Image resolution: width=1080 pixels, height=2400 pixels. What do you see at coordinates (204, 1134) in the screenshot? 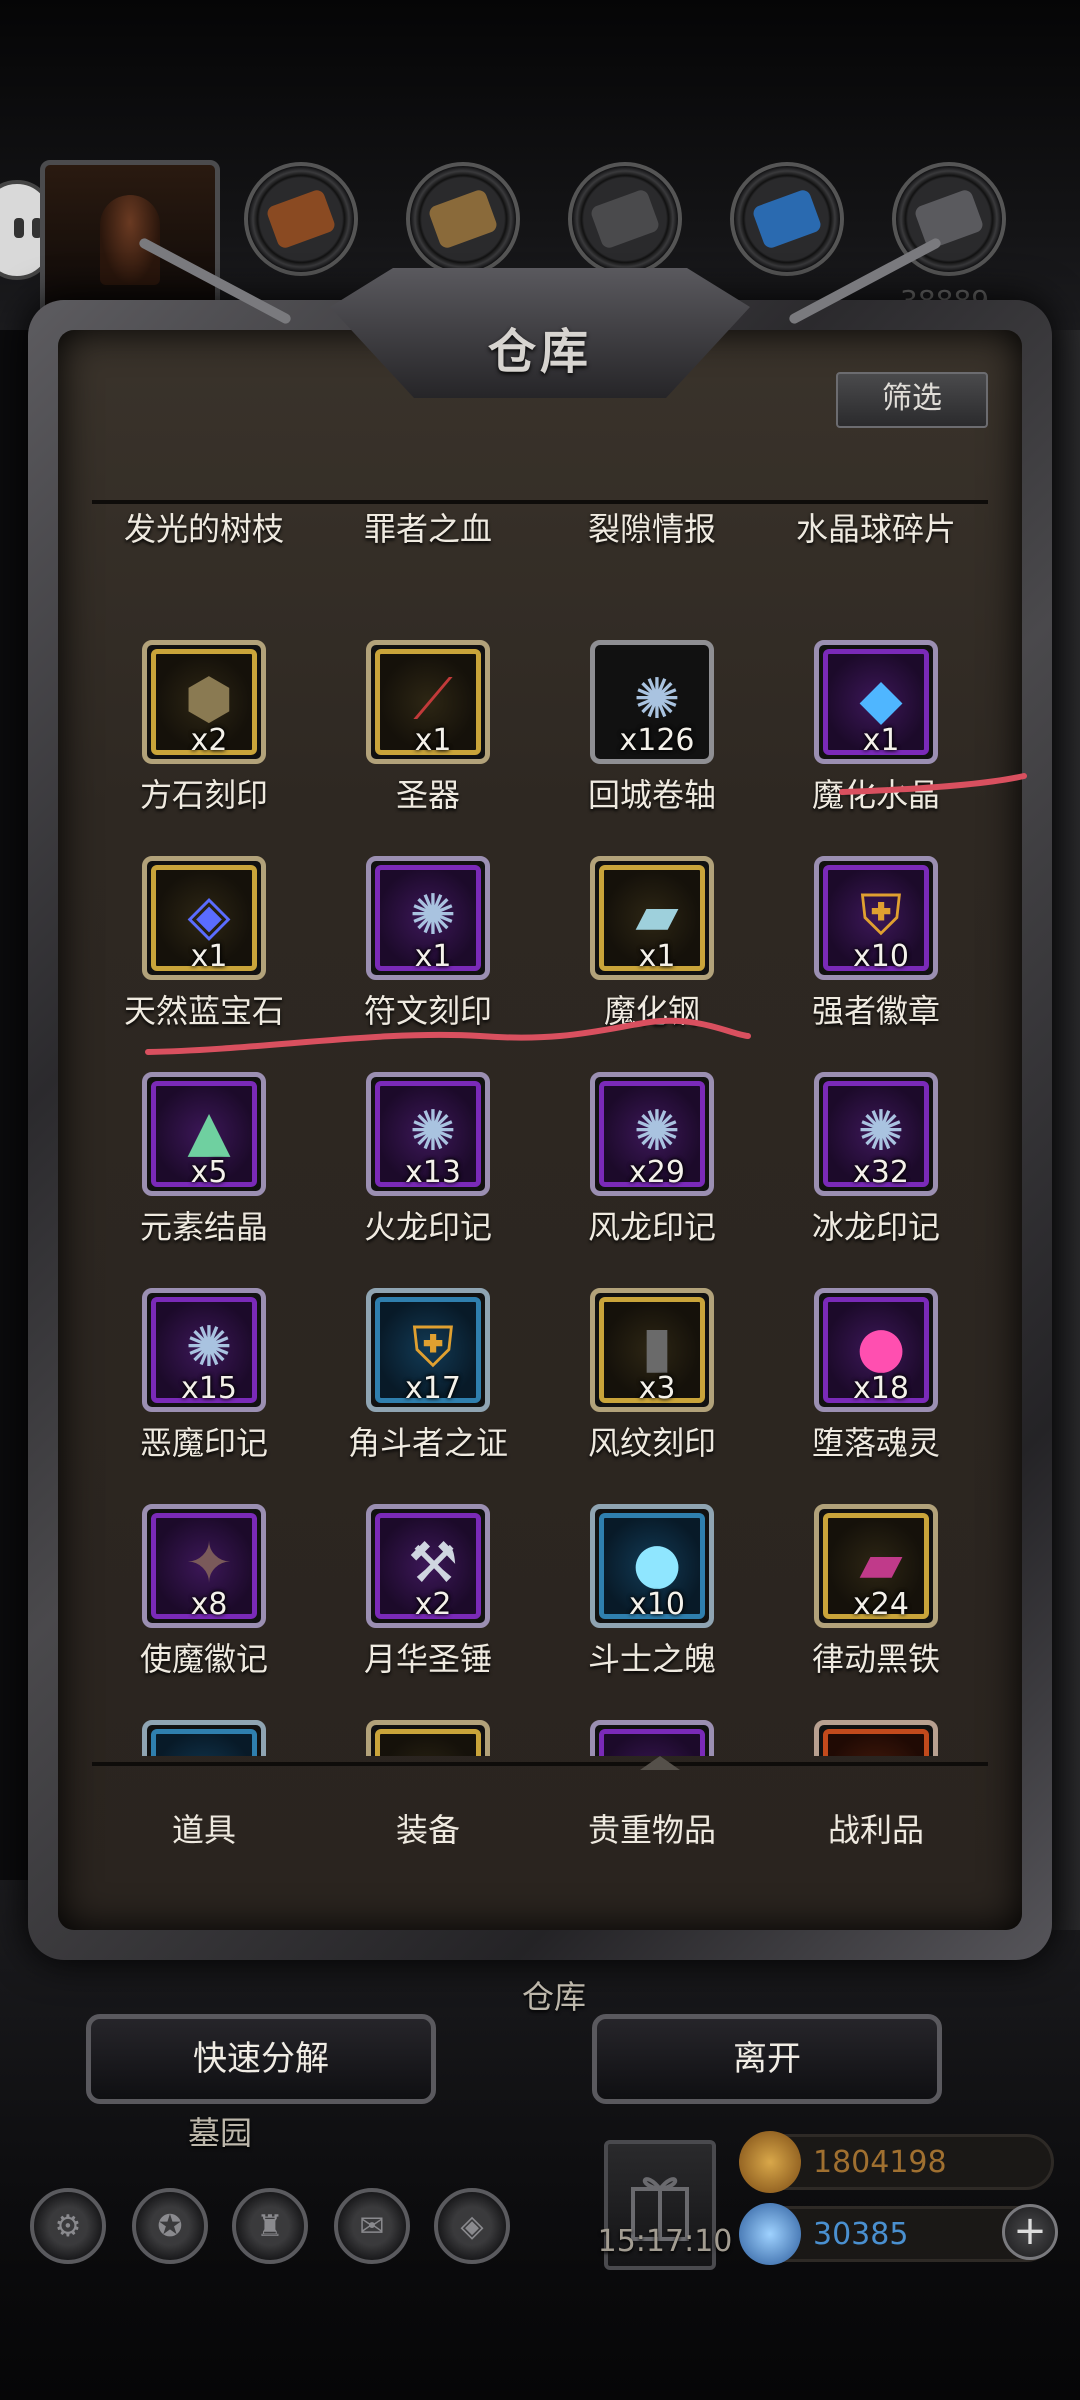
I see `item-slot: ▲ x5` at bounding box center [204, 1134].